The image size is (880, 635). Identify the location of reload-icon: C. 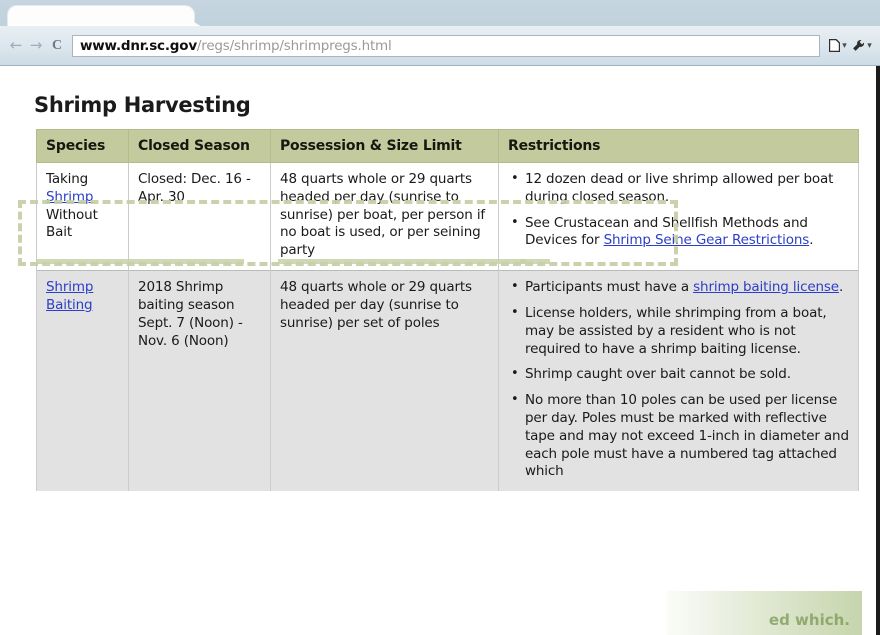
(57, 46).